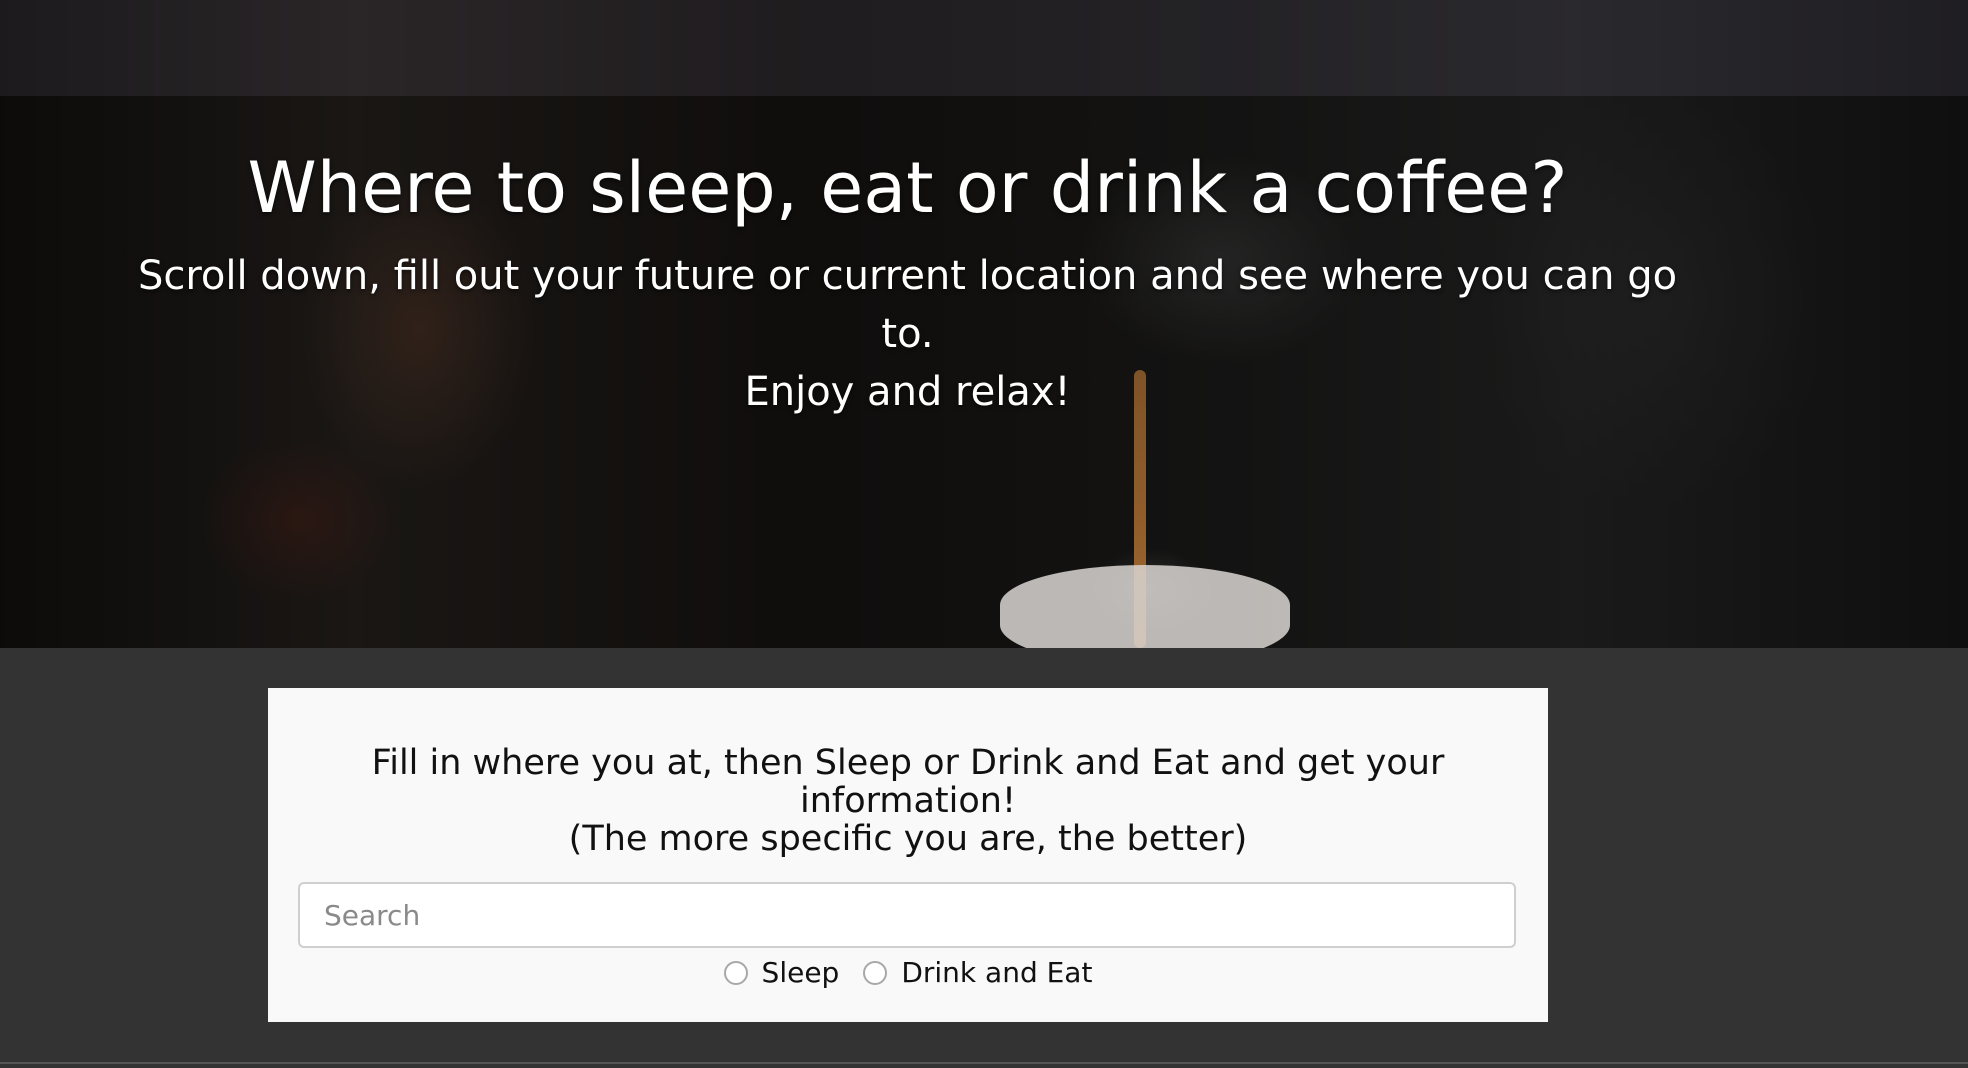  I want to click on option-drink-and-eat: Drink and Eat, so click(977, 972).